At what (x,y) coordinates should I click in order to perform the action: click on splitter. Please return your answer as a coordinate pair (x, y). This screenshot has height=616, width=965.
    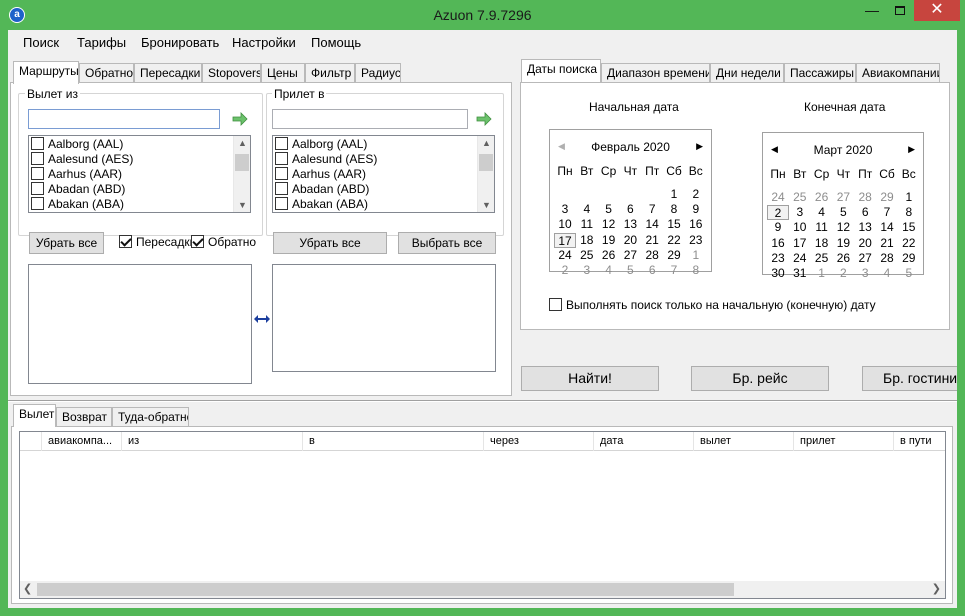
    Looking at the image, I should click on (482, 401).